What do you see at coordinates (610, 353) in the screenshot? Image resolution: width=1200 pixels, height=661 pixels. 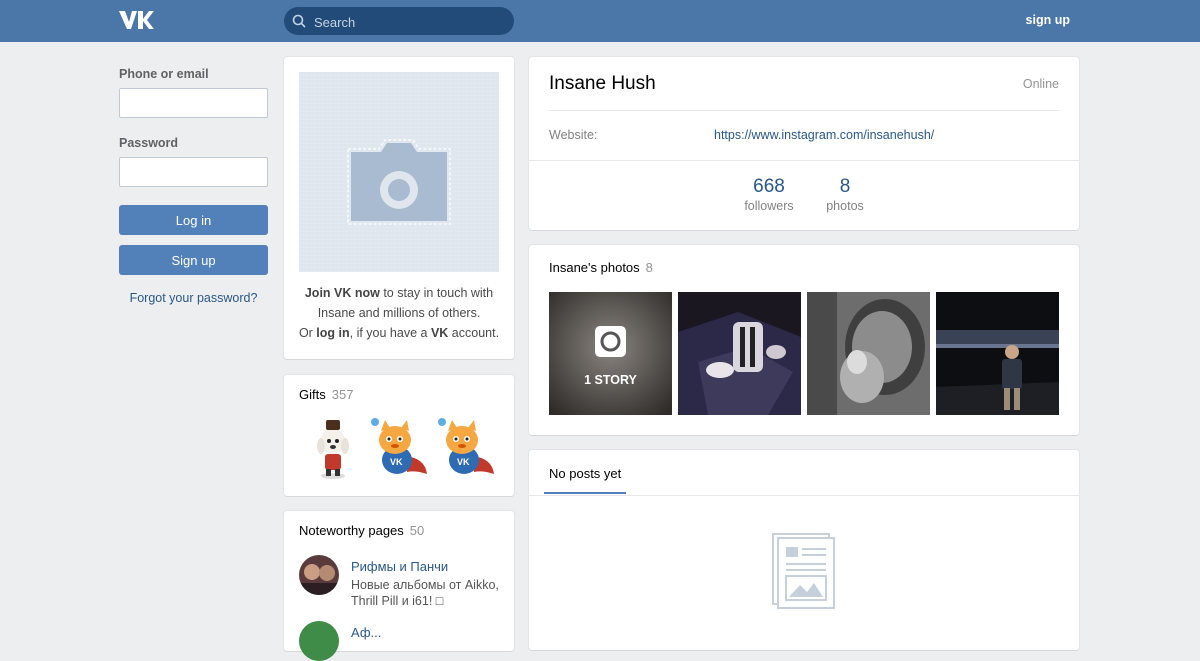 I see `story-thumbnail: 1 STORY` at bounding box center [610, 353].